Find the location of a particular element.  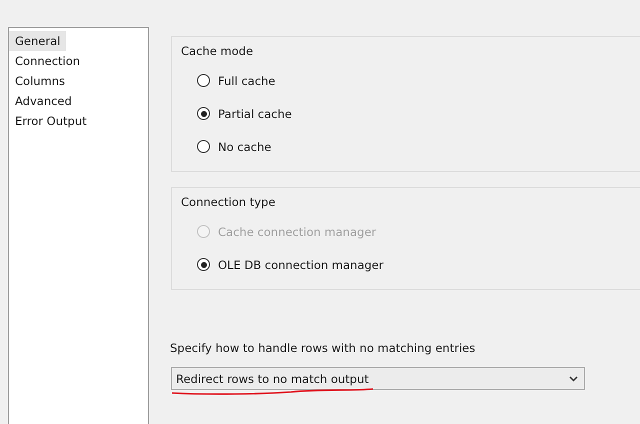

field-label: Specify how to handle rows with no matching entries is located at coordinates (323, 348).